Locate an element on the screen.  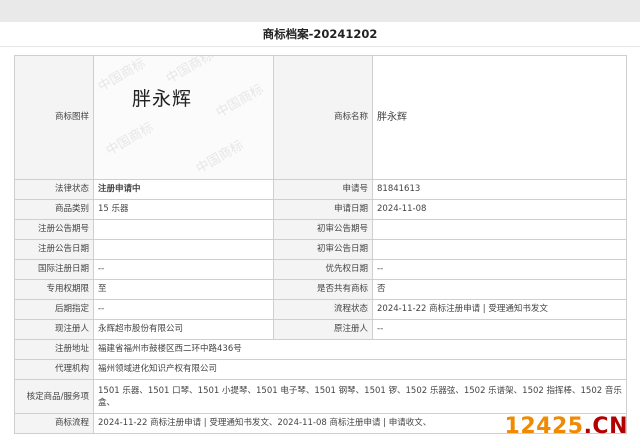
row-label: 初审公告日期 is located at coordinates (323, 249).